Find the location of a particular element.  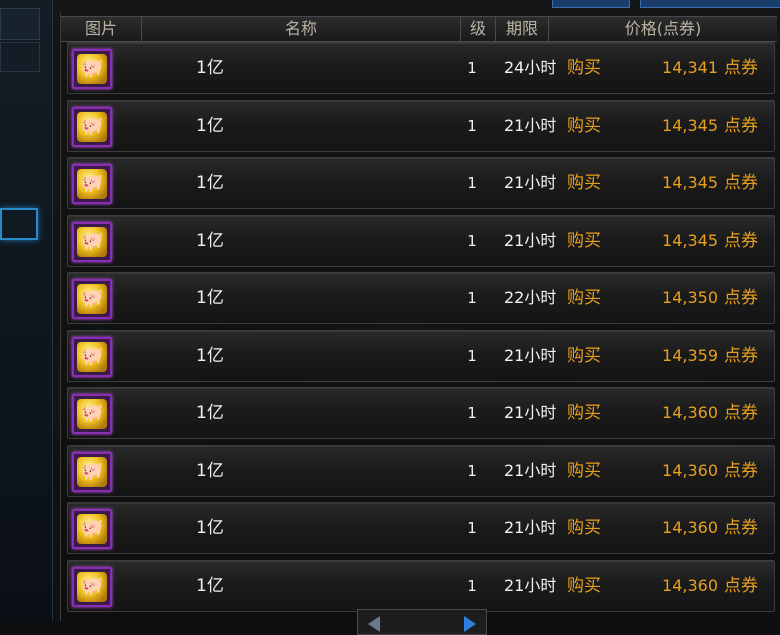

price-value: 14,350 is located at coordinates (690, 297).